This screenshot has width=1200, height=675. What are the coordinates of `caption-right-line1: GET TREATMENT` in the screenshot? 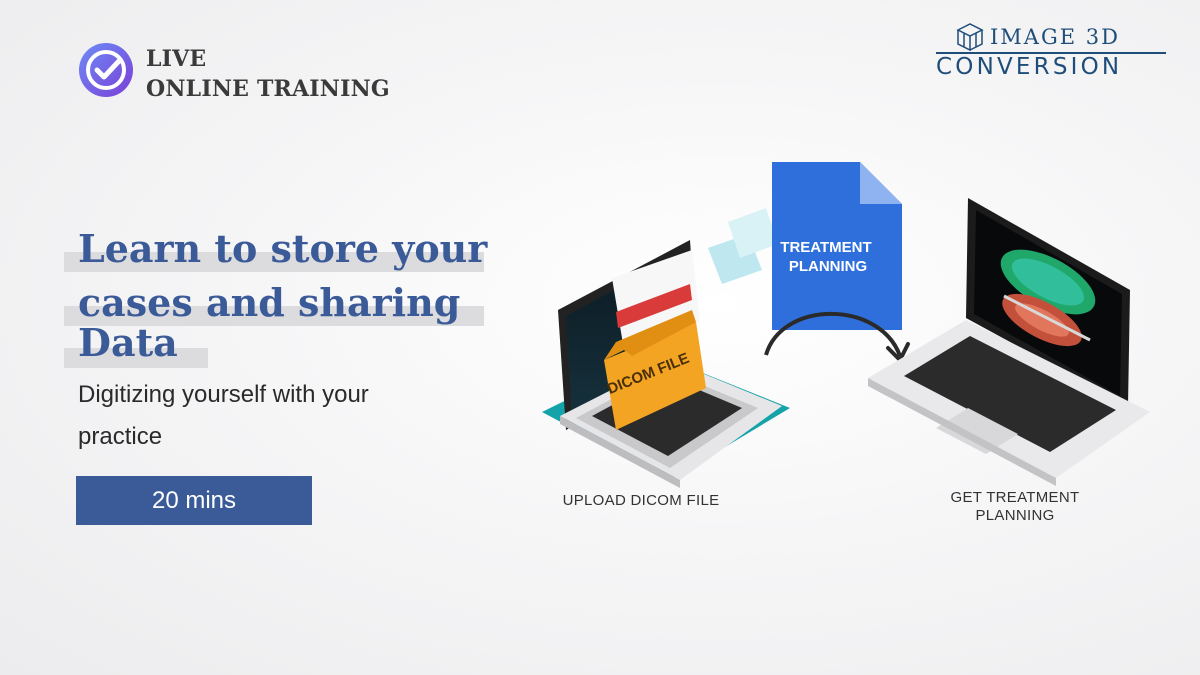 It's located at (1015, 497).